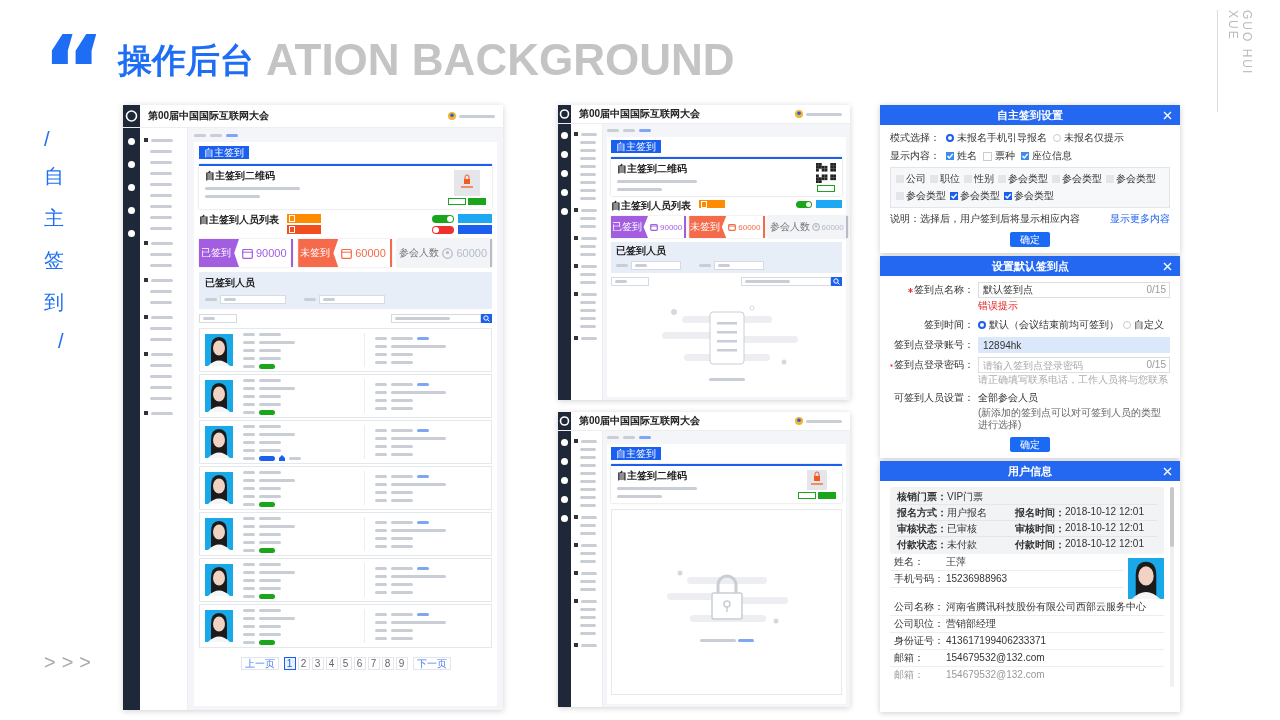  I want to click on page-button: 1, so click(289, 663).